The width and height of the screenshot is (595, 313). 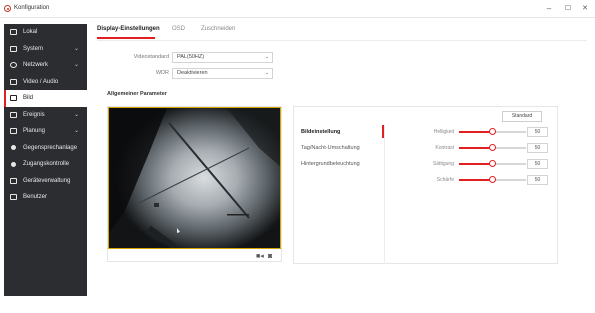 I want to click on sidebar-item-planung: Planung ⌄, so click(x=45, y=131).